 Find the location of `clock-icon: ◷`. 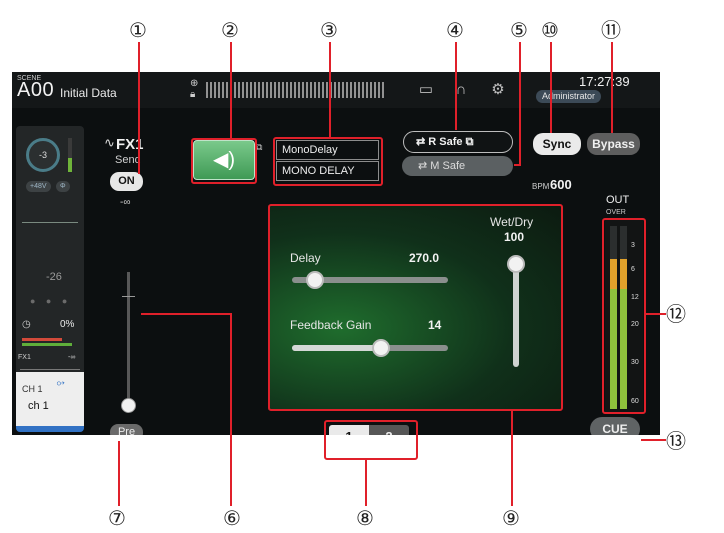

clock-icon: ◷ is located at coordinates (26, 324).